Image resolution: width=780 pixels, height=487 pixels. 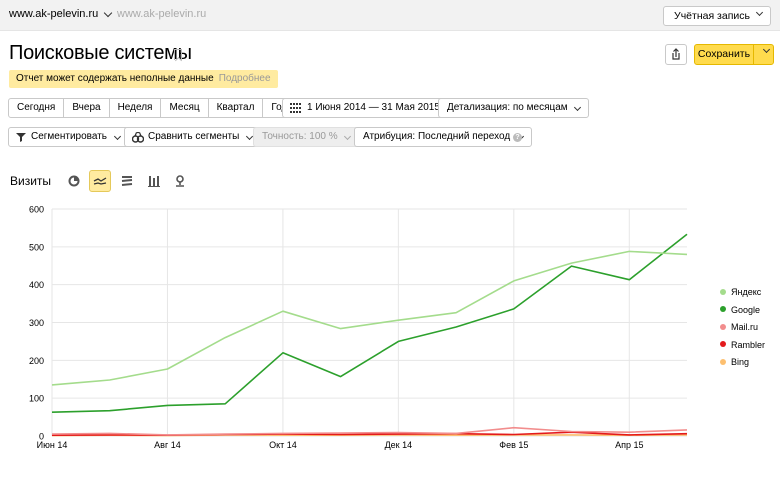 I want to click on site-ghost-label: www.ak-pelevin.ru, so click(x=162, y=14).